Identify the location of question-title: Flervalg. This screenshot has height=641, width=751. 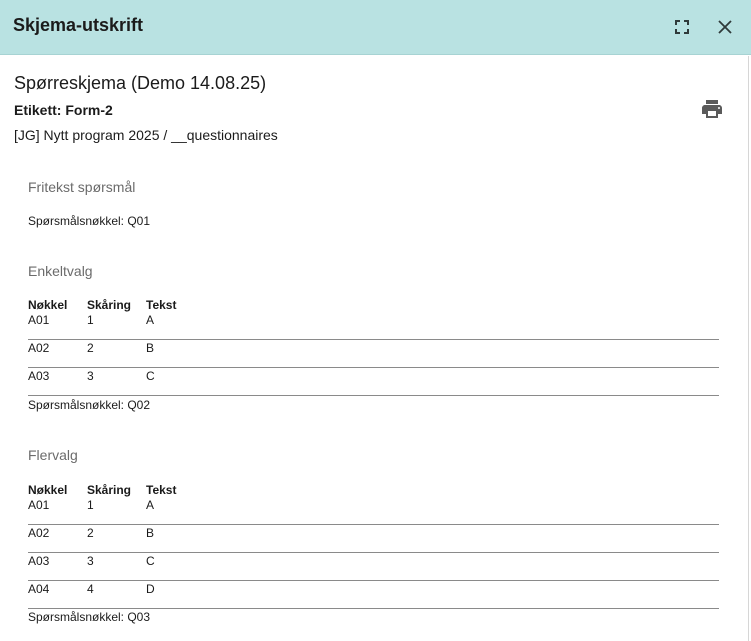
(53, 455).